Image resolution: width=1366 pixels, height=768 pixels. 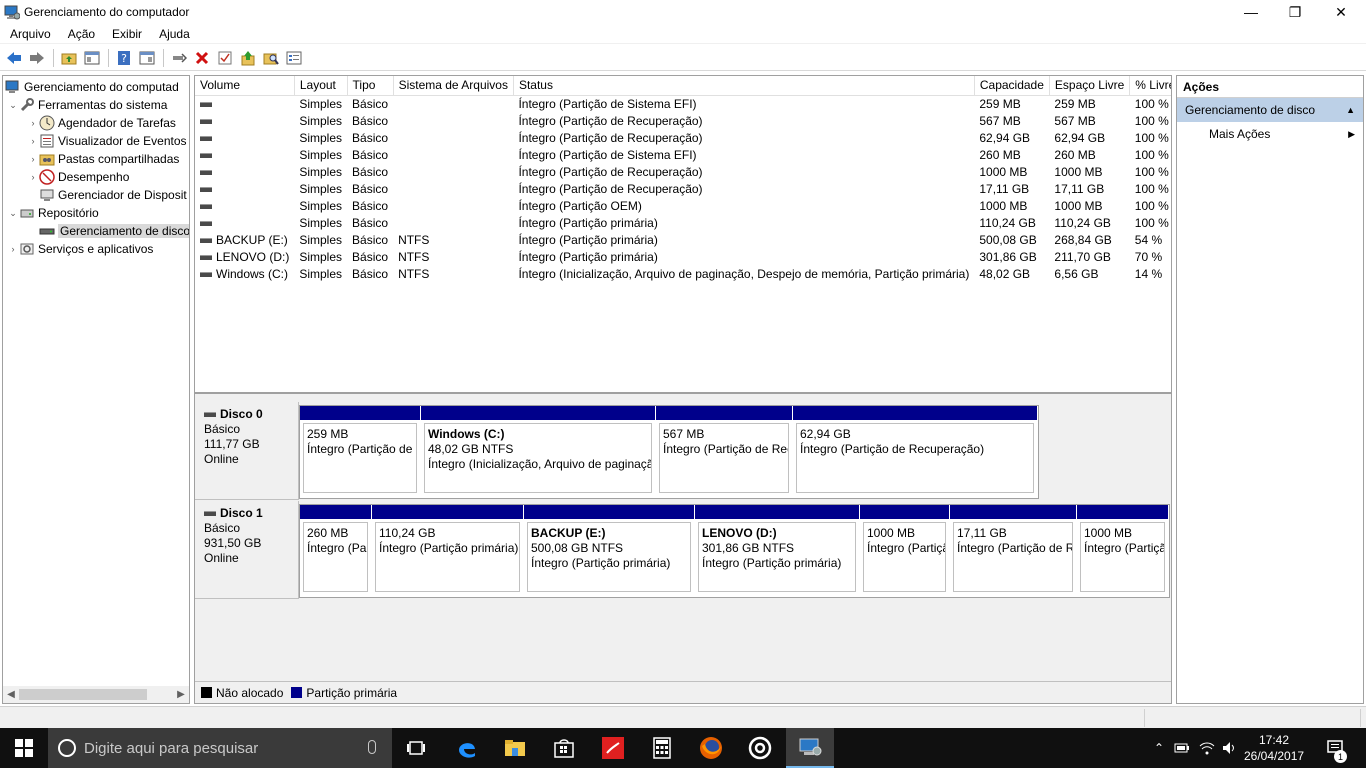 I want to click on col-espaco-livre: Espaço Livre, so click(x=1090, y=86).